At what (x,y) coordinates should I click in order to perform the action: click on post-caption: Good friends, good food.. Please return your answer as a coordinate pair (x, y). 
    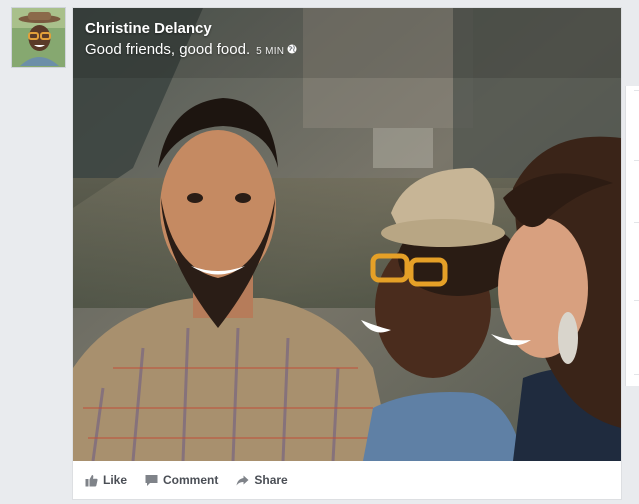
    Looking at the image, I should click on (168, 49).